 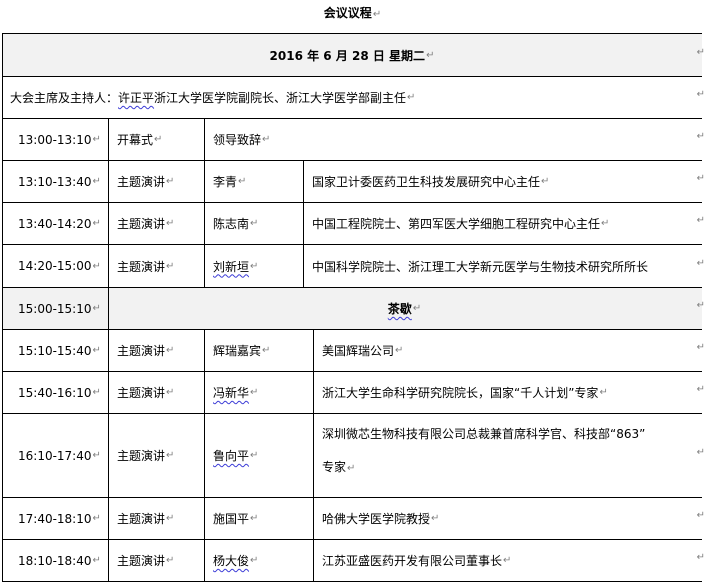 What do you see at coordinates (140, 140) in the screenshot?
I see `type-cell: 开幕式 ↵` at bounding box center [140, 140].